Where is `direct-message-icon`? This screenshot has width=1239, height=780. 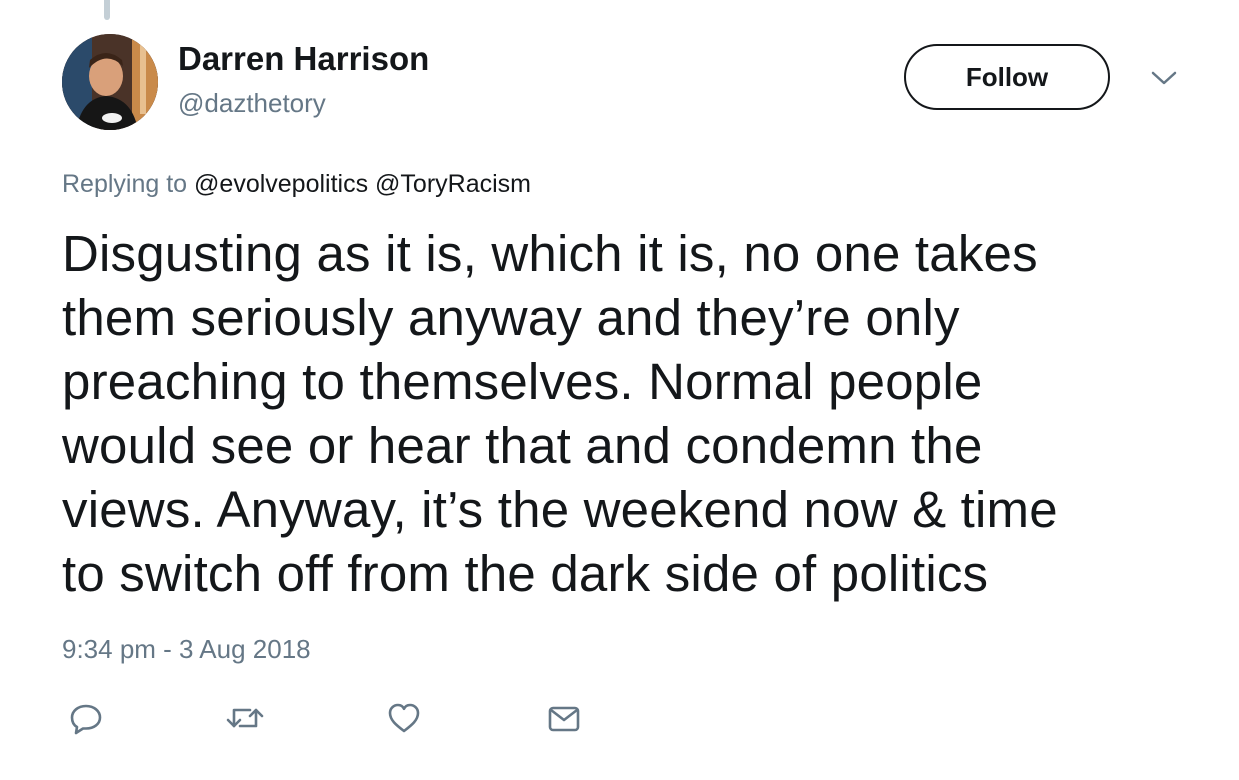
direct-message-icon is located at coordinates (564, 718).